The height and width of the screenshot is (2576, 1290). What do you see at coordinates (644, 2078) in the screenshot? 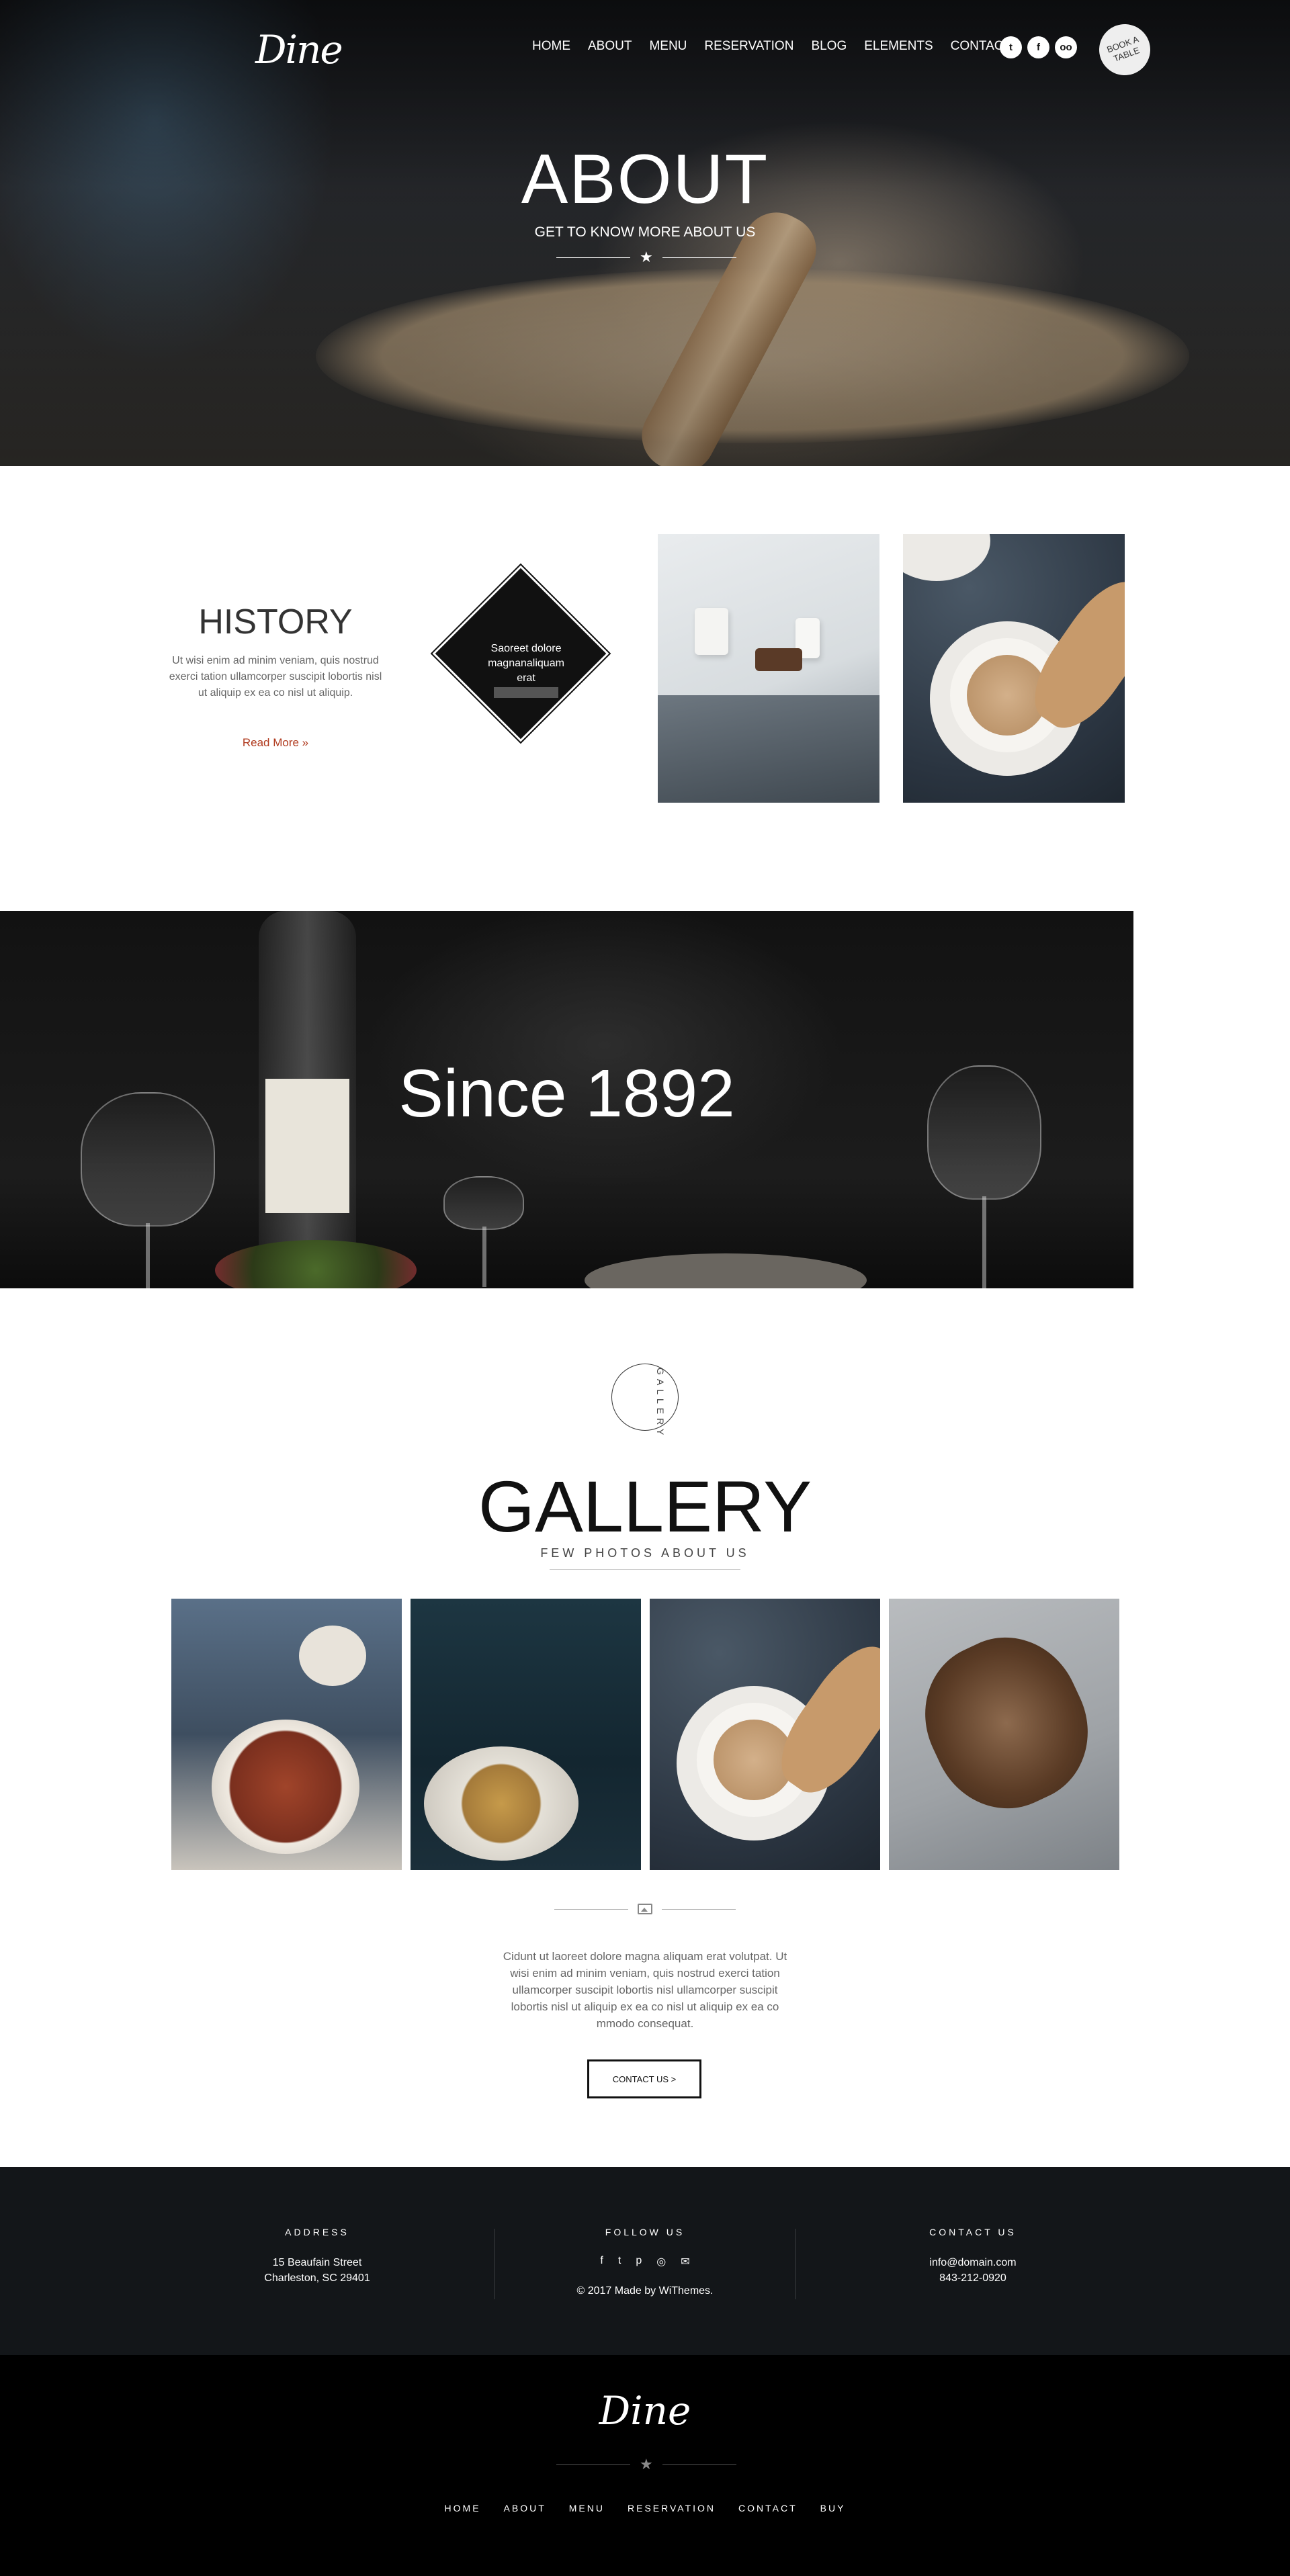
I see `contact-us-button: CONTACT US >` at bounding box center [644, 2078].